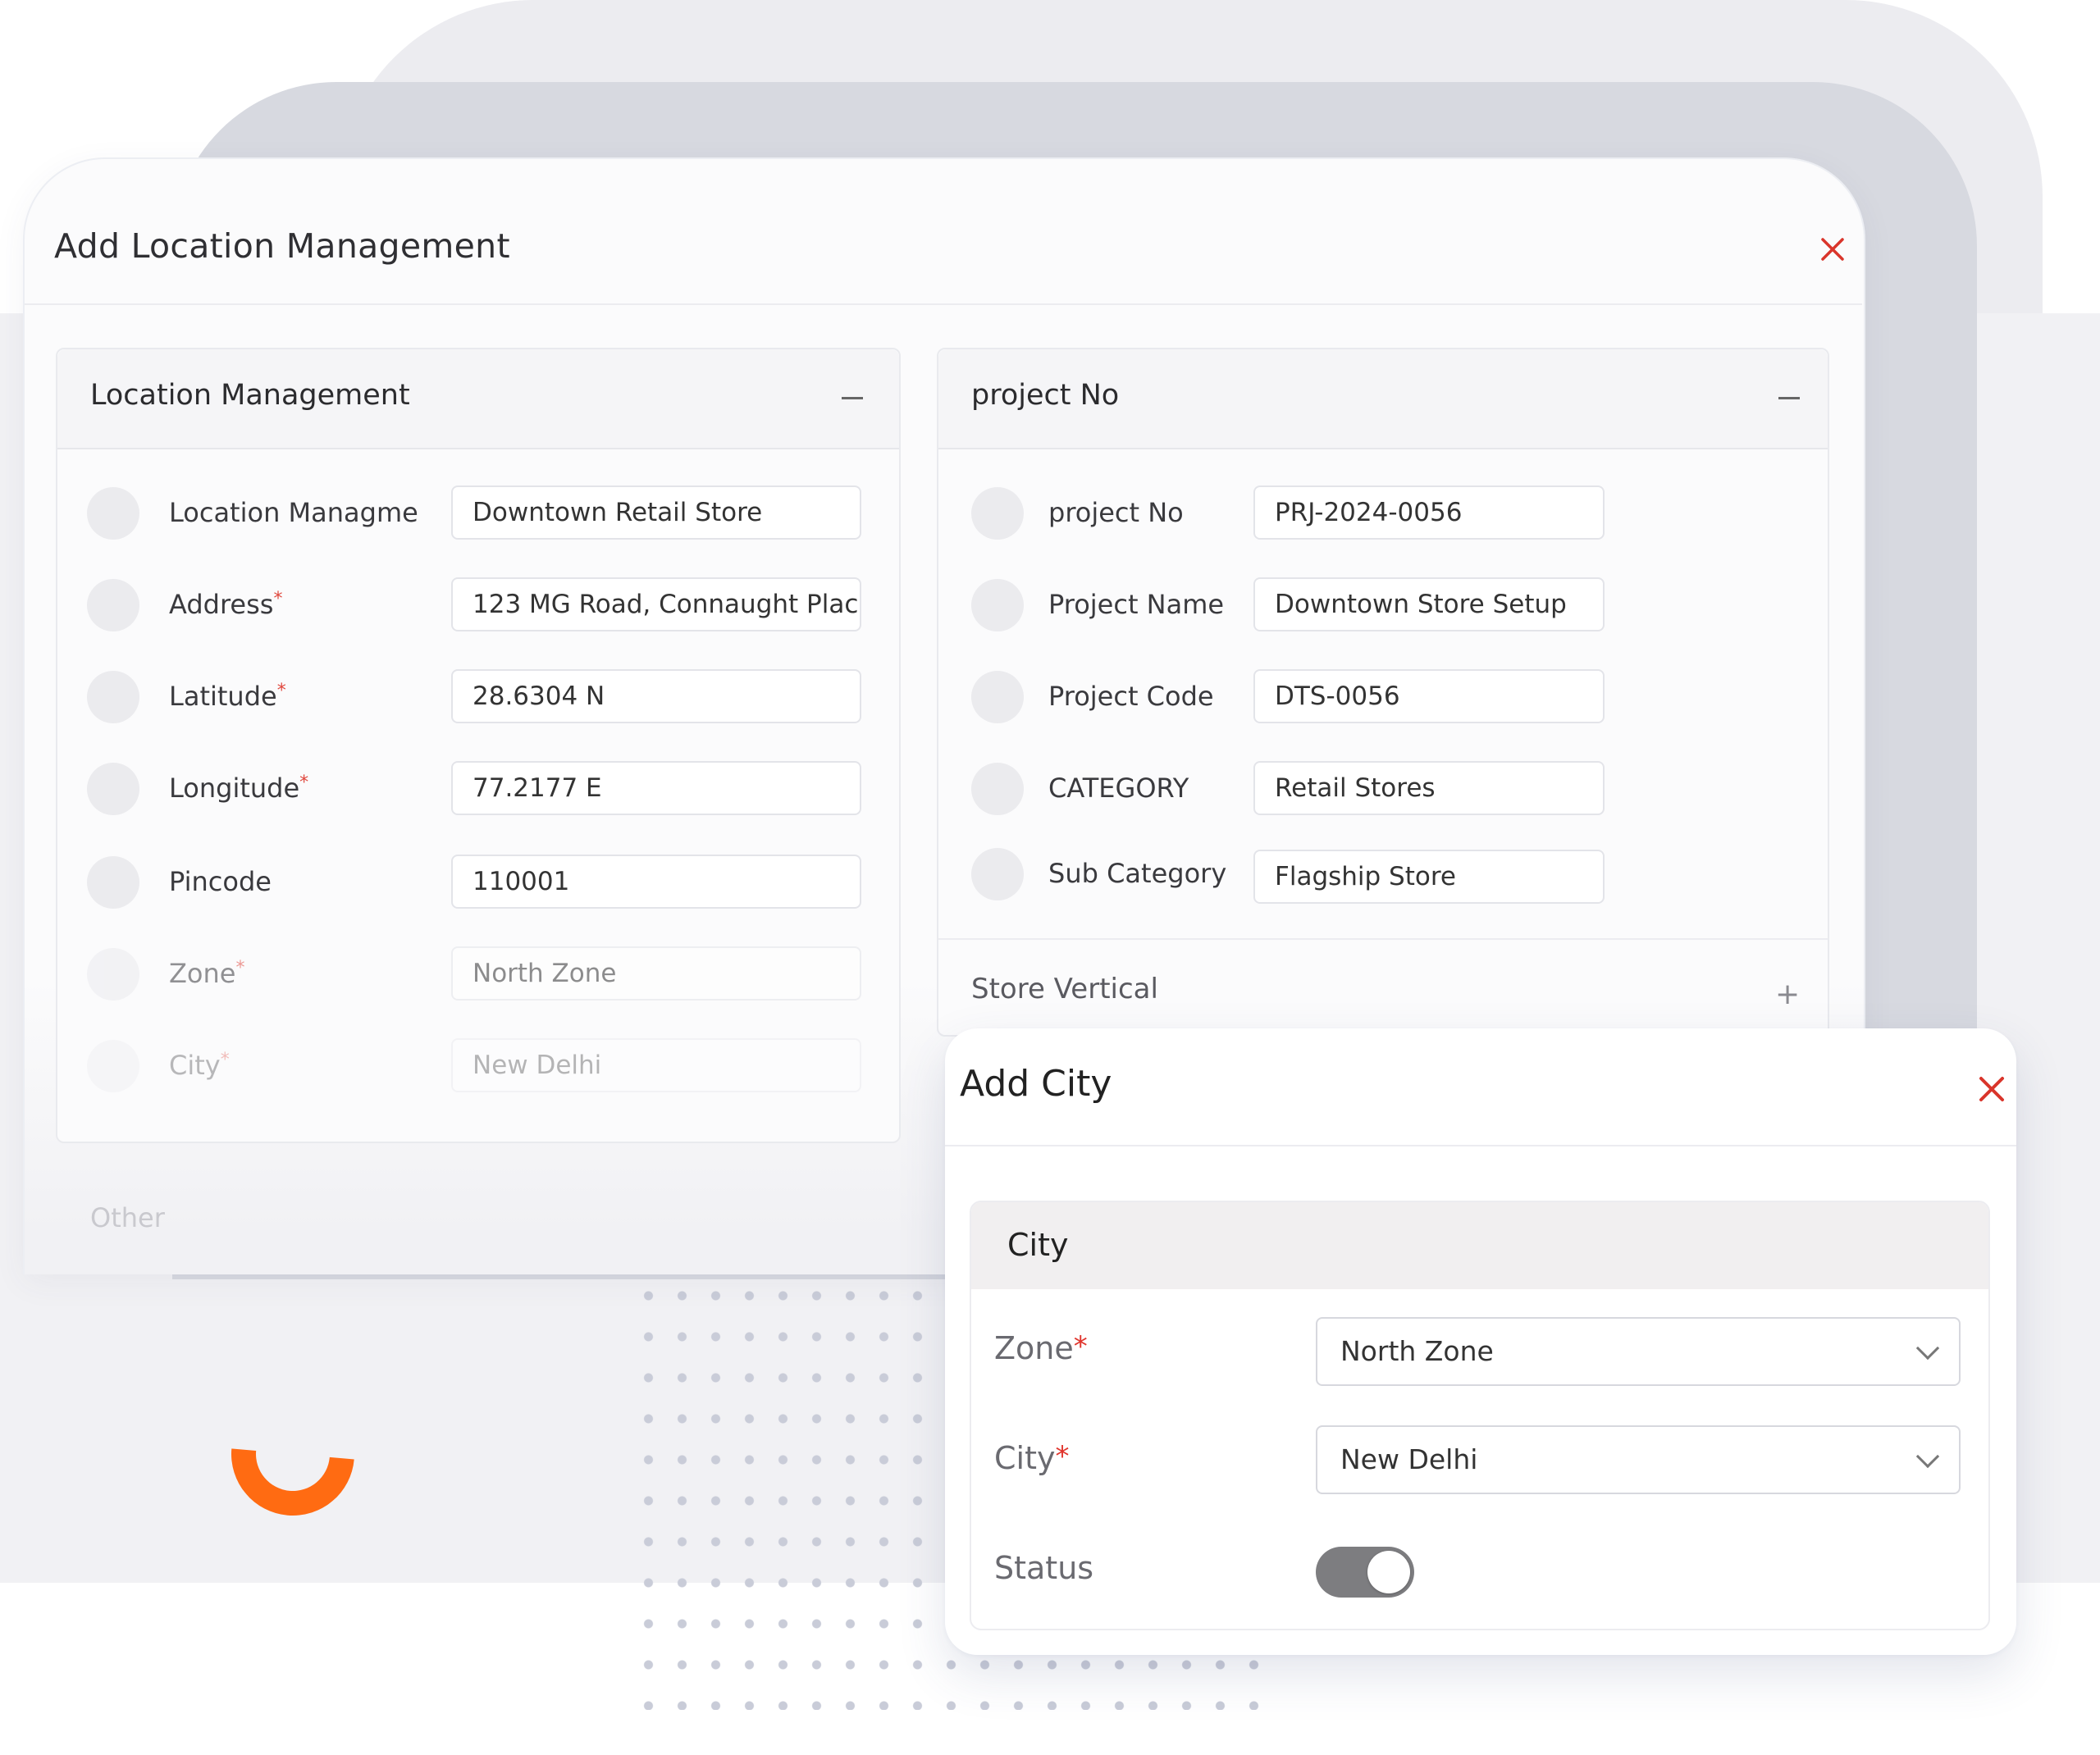 This screenshot has width=2100, height=1755. What do you see at coordinates (1065, 989) in the screenshot?
I see `store-vertical-section: Store Vertical` at bounding box center [1065, 989].